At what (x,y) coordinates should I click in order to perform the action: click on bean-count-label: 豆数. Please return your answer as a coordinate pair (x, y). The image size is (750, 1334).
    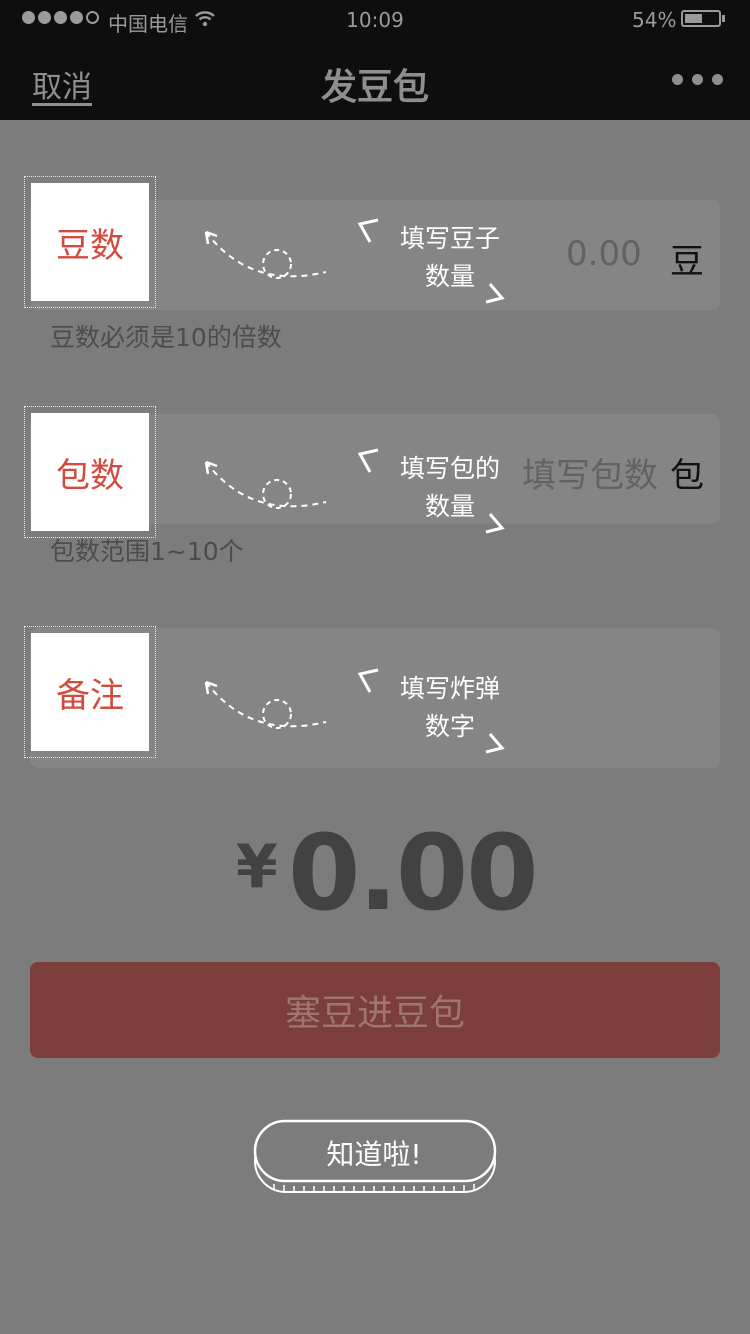
    Looking at the image, I should click on (90, 242).